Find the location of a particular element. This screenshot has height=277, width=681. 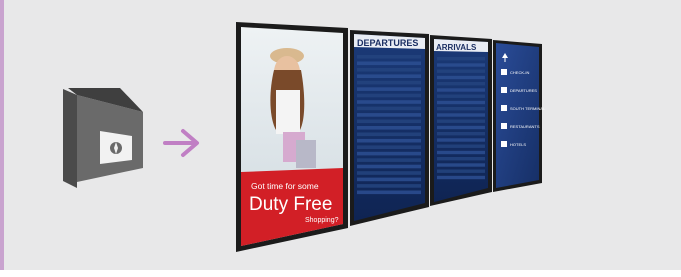

menu-screen is located at coordinates (517, 116).